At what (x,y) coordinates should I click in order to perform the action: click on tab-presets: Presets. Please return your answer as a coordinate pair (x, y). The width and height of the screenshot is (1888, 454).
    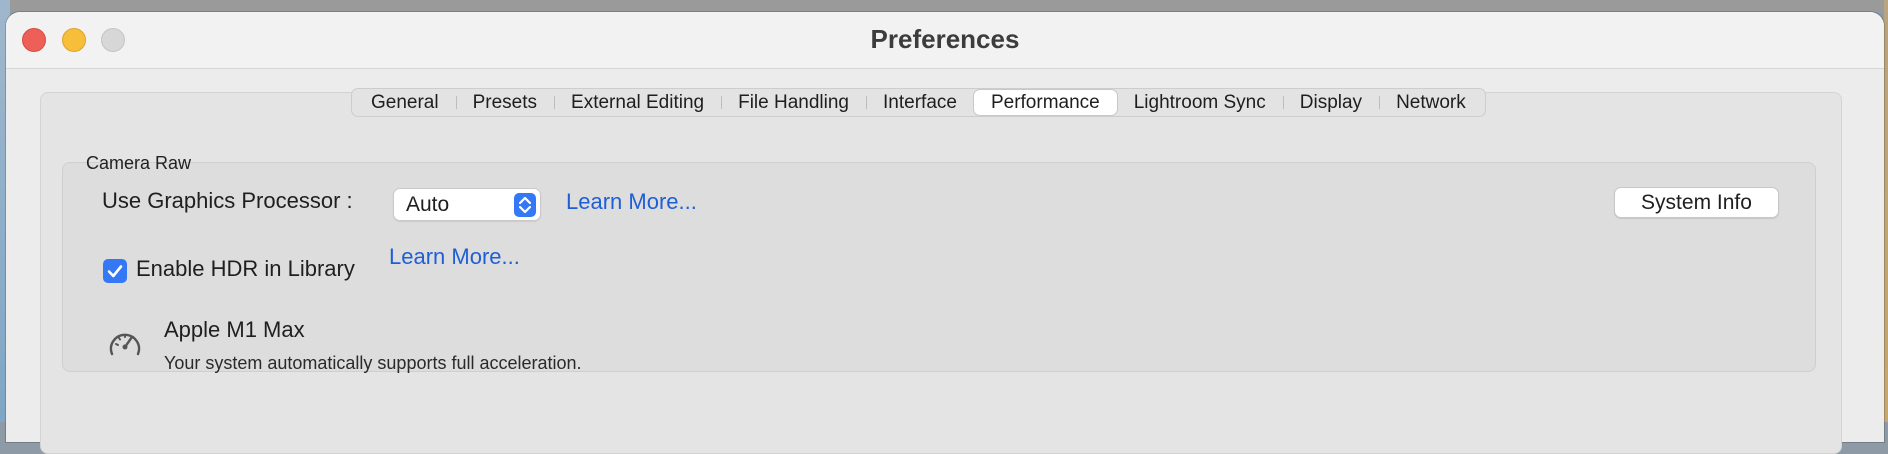
    Looking at the image, I should click on (504, 102).